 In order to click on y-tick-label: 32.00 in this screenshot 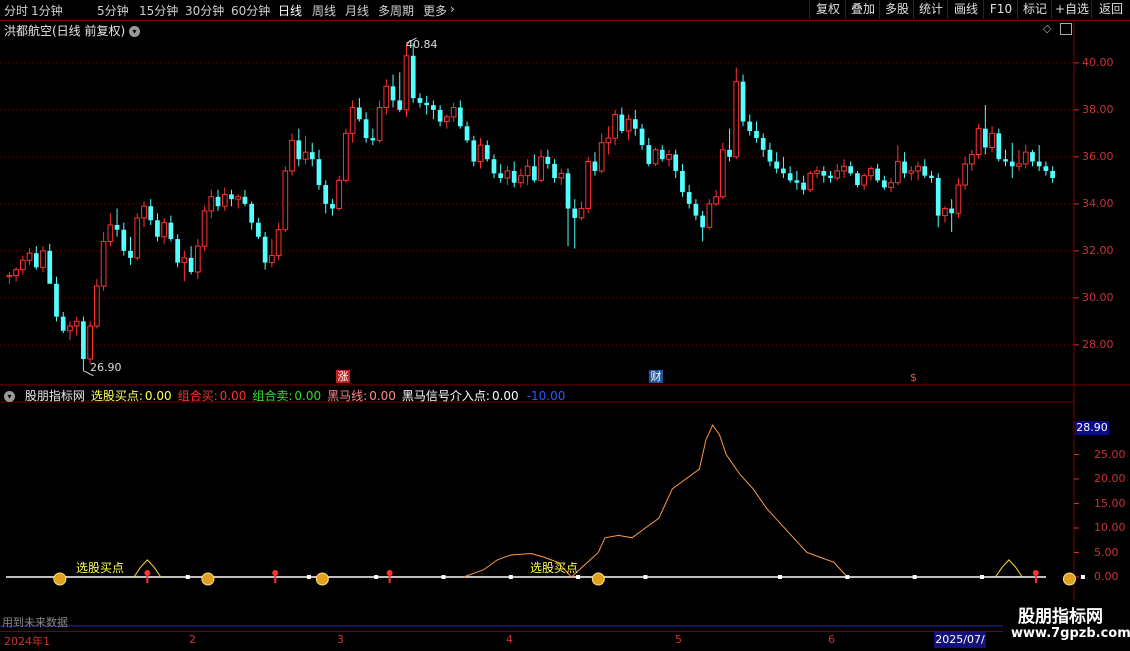, I will do `click(1098, 250)`.